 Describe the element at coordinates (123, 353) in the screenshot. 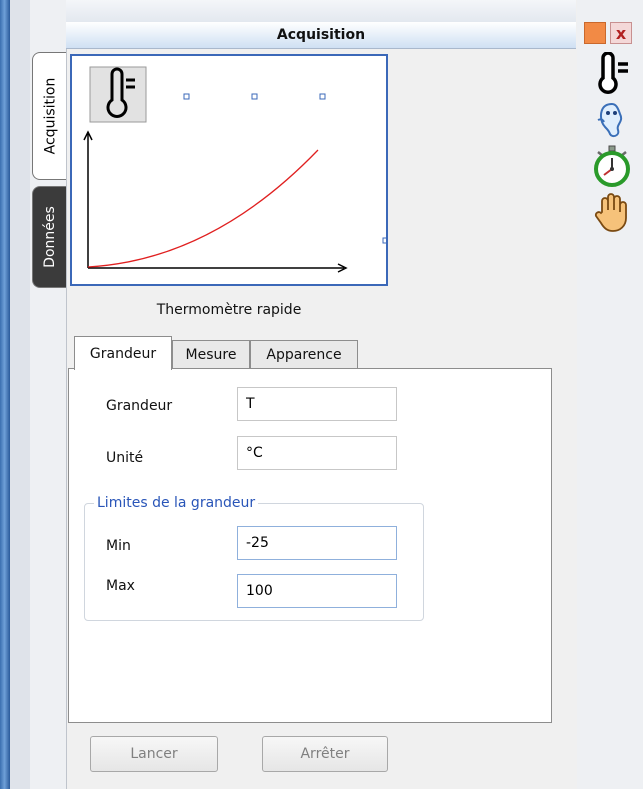

I see `tab-grandeur: Grandeur` at that location.